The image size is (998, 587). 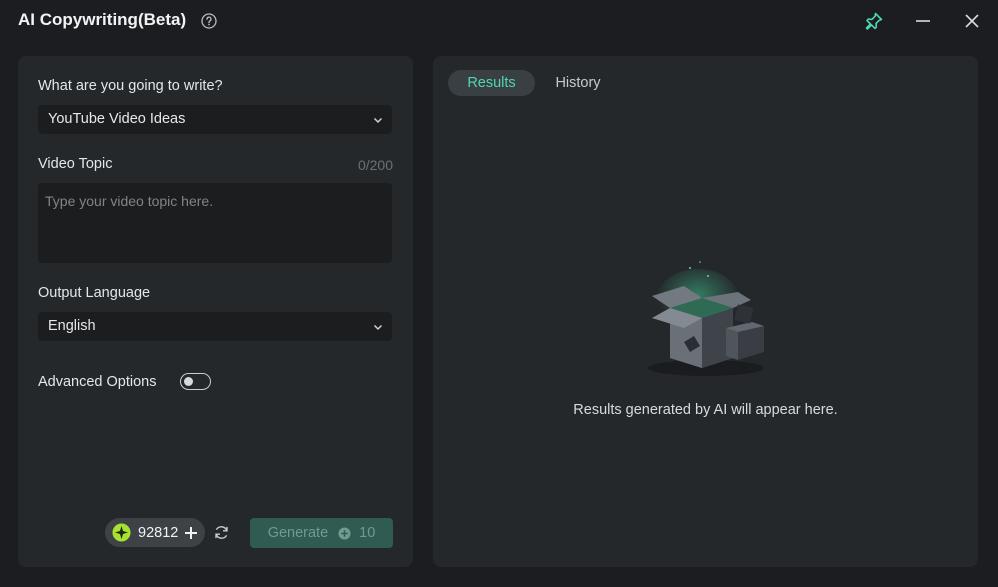 What do you see at coordinates (102, 19) in the screenshot?
I see `window-title: AI Copywriting(Beta)` at bounding box center [102, 19].